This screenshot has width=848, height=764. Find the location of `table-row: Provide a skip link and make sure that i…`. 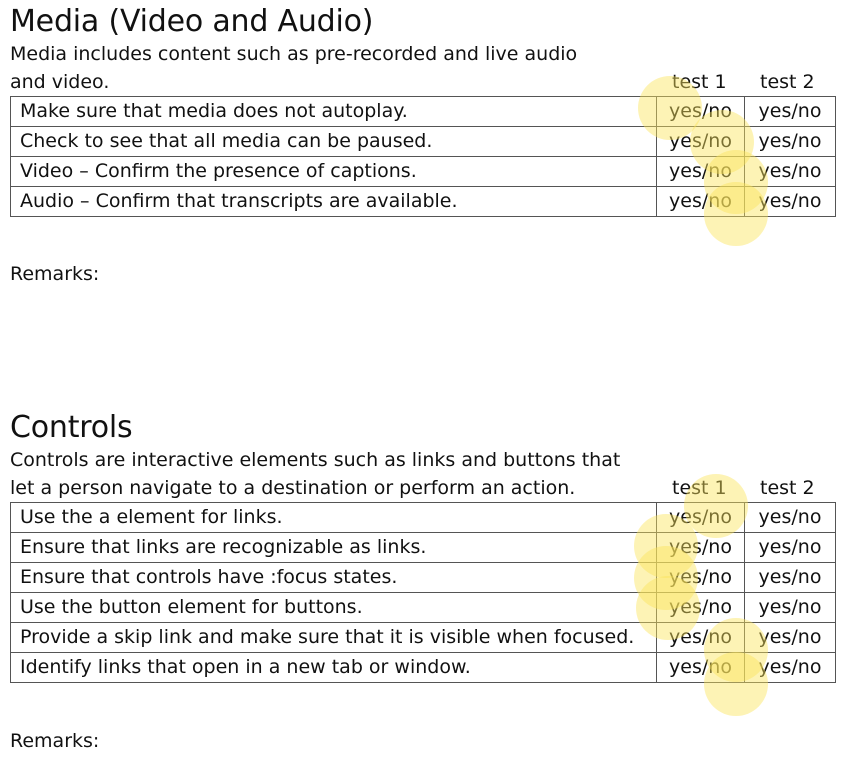

table-row: Provide a skip link and make sure that i… is located at coordinates (423, 637).